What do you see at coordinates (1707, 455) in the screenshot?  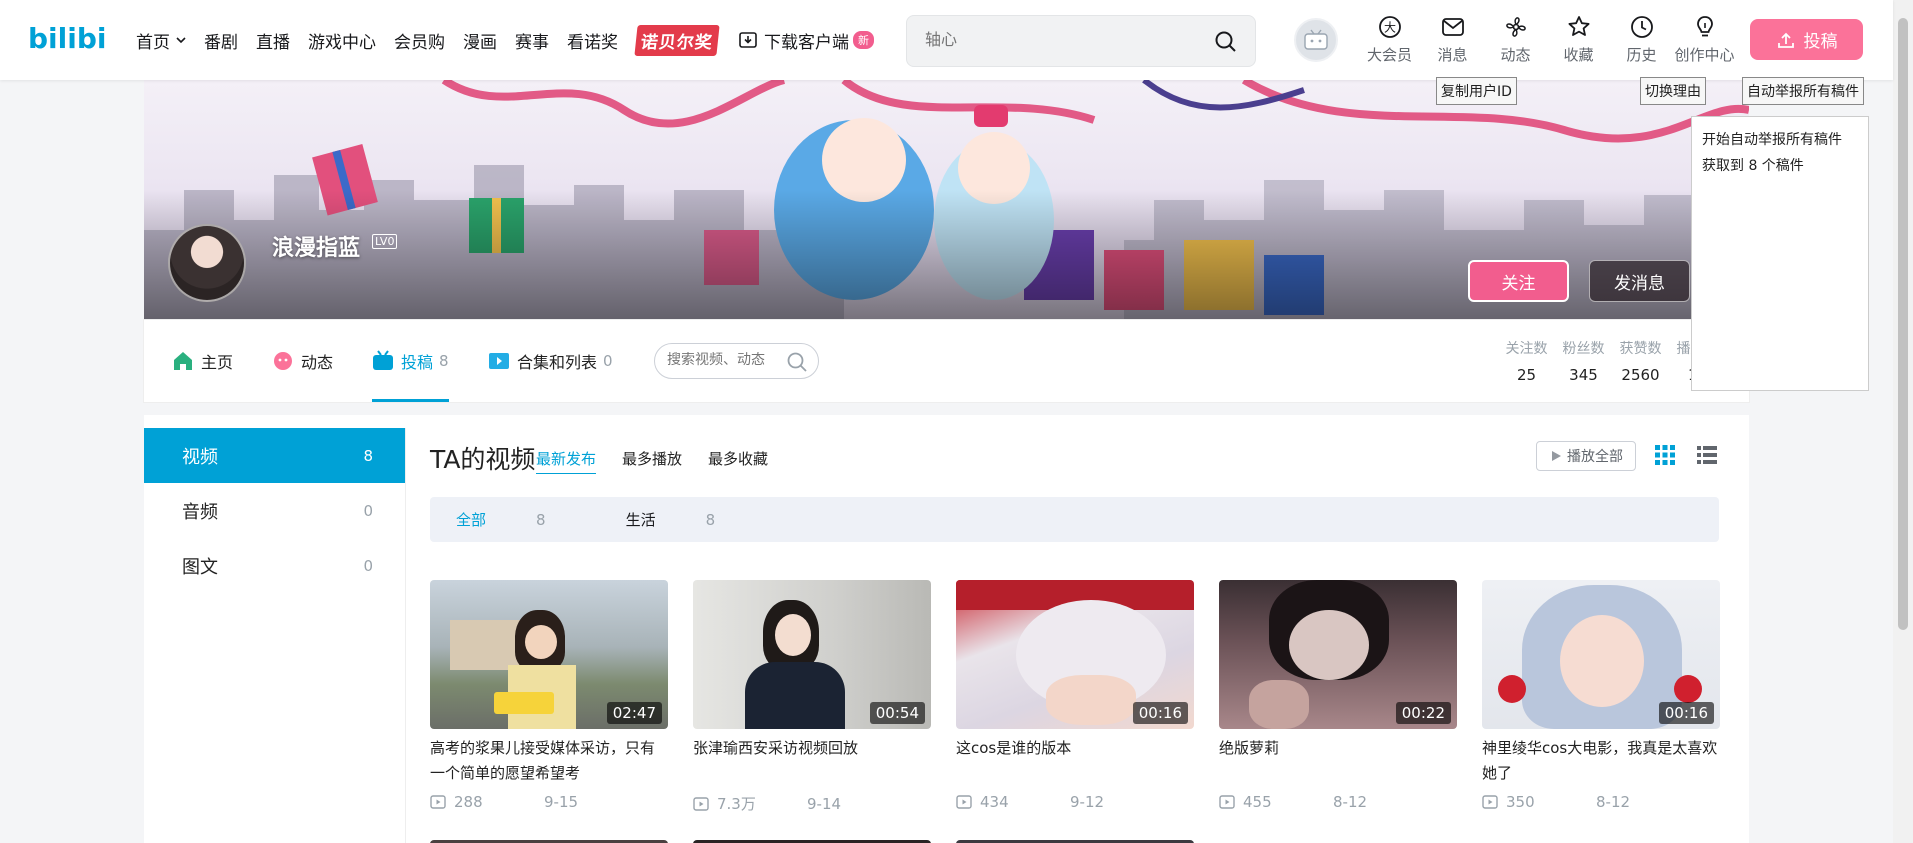 I see `list-view-icon` at bounding box center [1707, 455].